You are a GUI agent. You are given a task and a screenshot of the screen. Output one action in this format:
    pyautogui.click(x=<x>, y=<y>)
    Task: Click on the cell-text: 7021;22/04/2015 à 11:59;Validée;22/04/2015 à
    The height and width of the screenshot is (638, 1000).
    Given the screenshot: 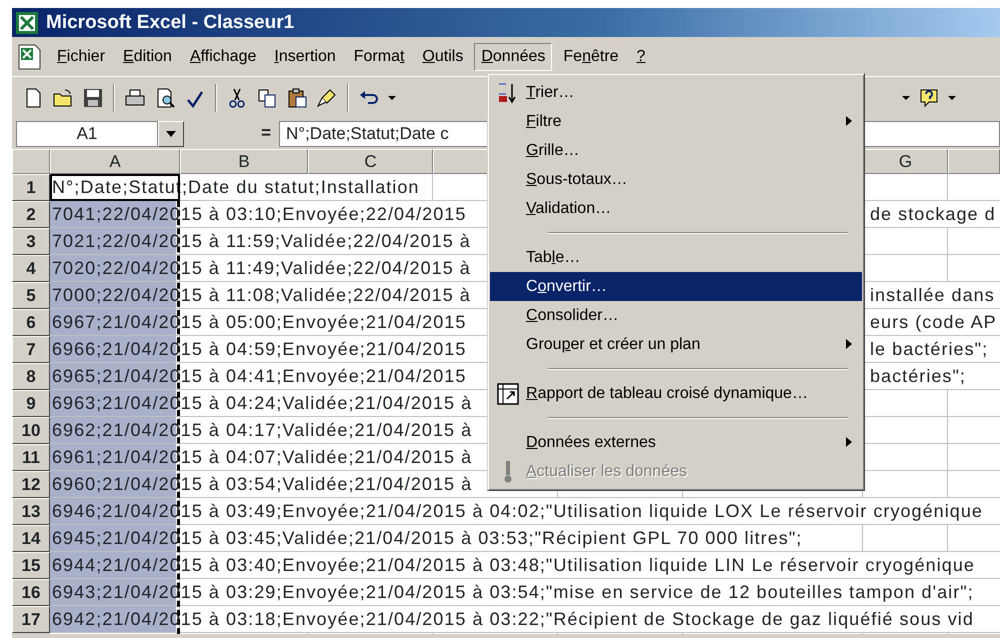 What is the action you would take?
    pyautogui.click(x=261, y=241)
    